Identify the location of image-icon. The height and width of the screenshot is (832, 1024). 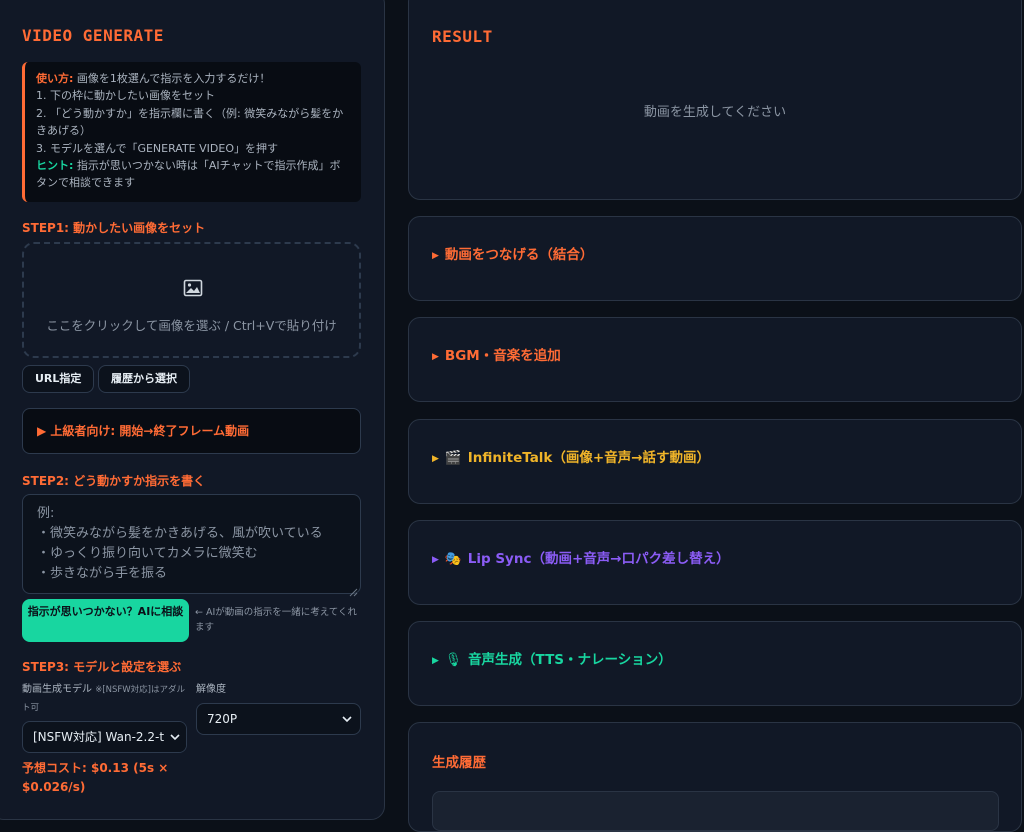
(193, 288).